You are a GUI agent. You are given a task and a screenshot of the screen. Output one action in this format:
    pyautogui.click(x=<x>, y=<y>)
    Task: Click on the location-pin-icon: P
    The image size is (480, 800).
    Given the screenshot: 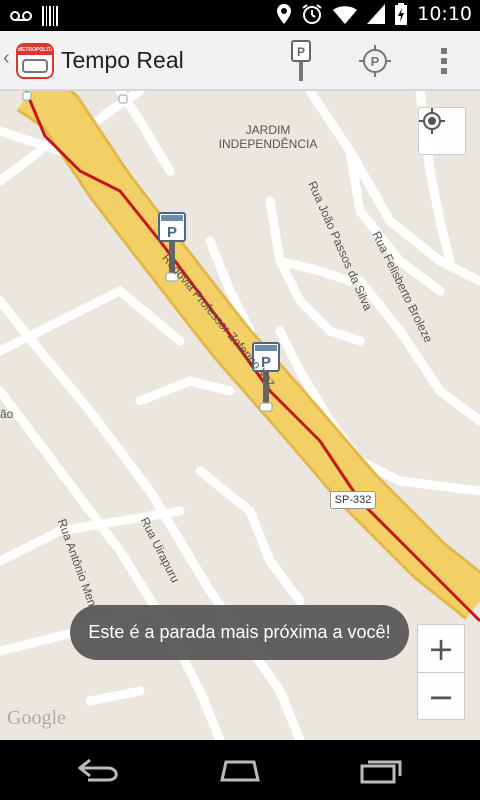 What is the action you would take?
    pyautogui.click(x=375, y=61)
    